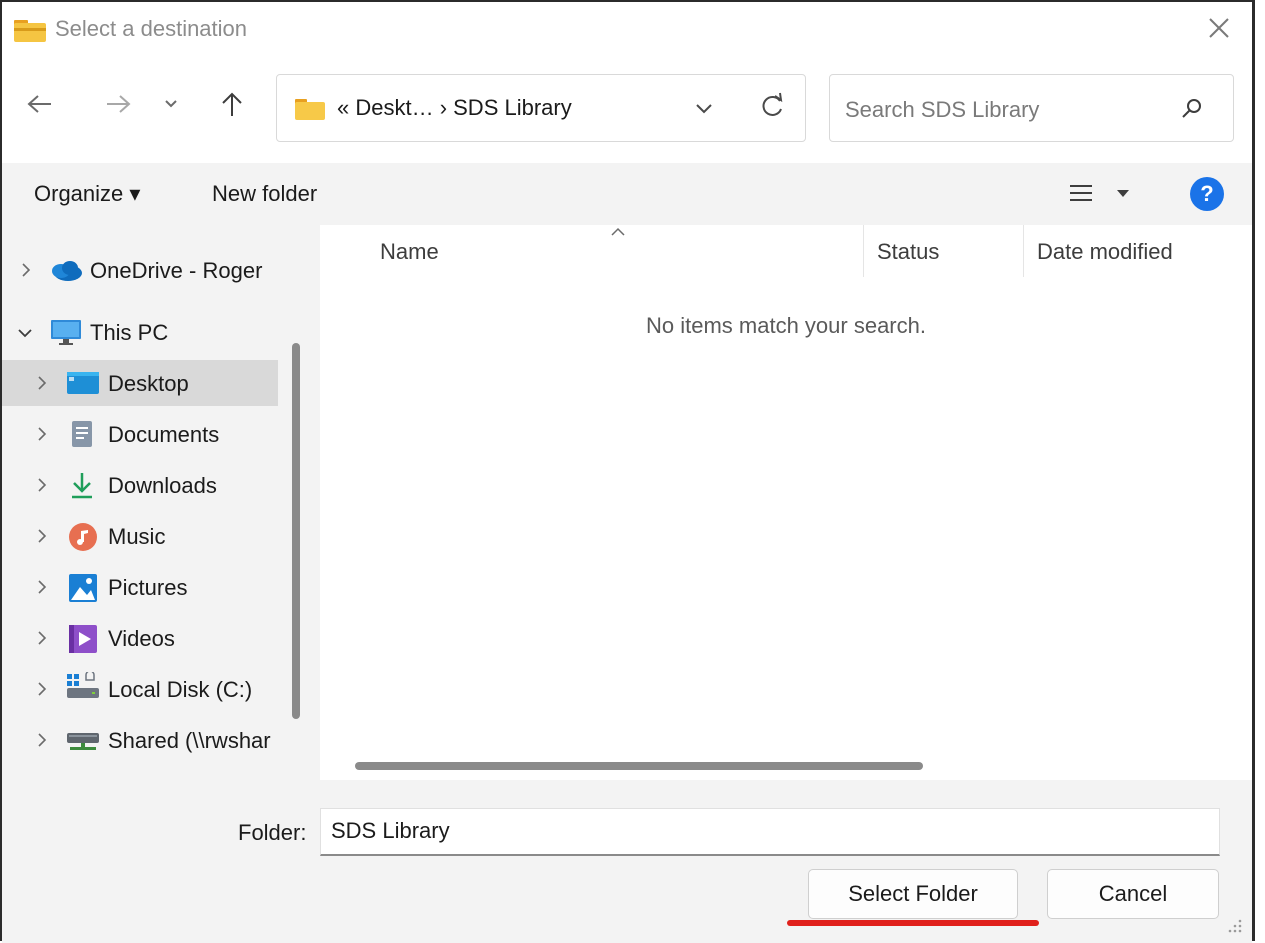  I want to click on monitor-icon, so click(66, 332).